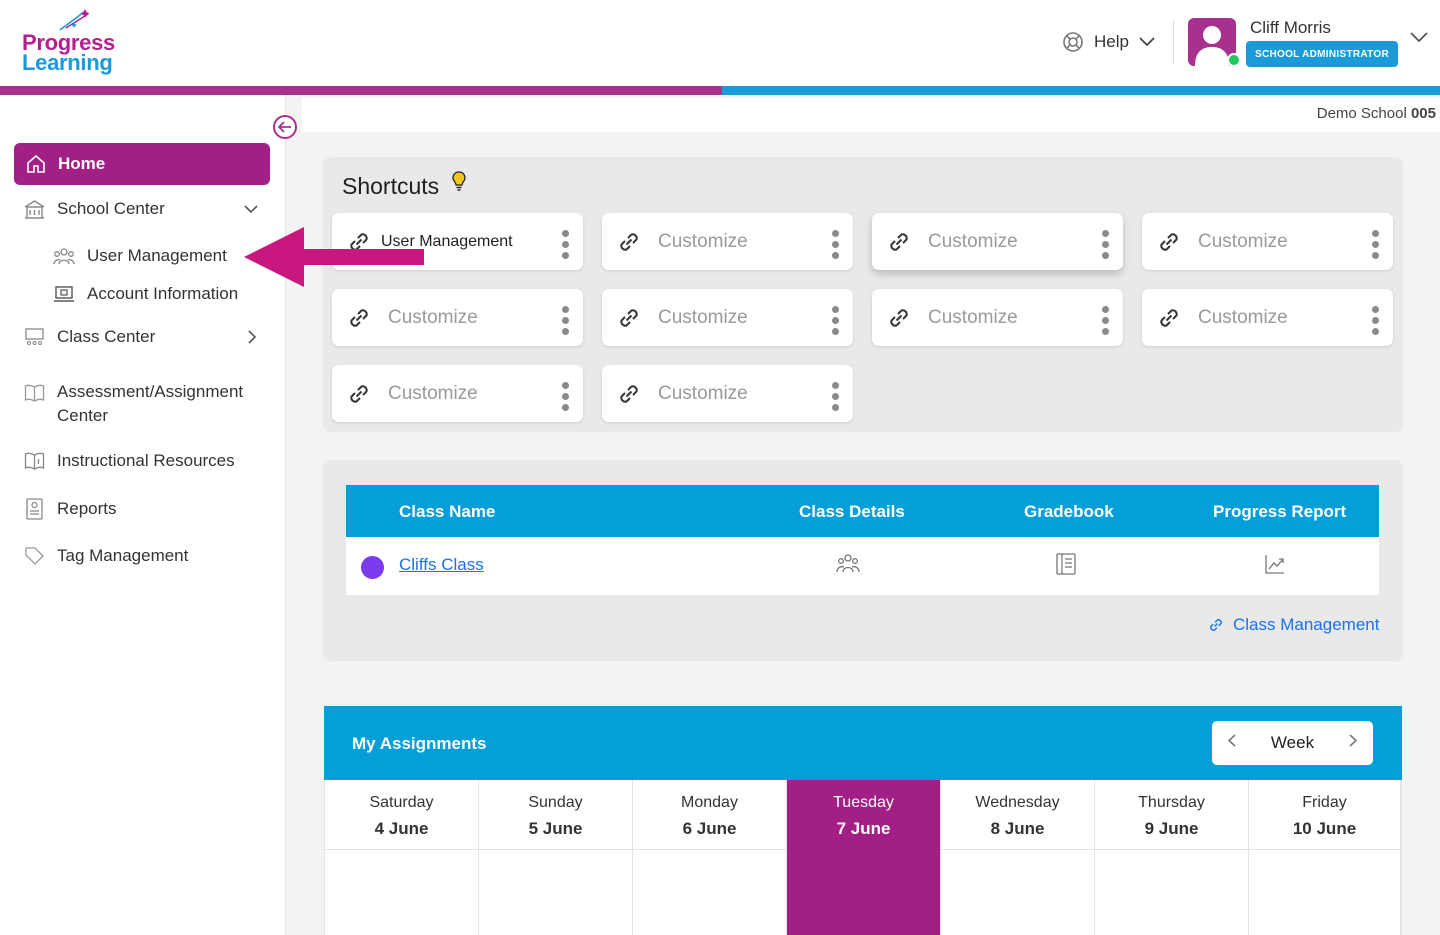 The width and height of the screenshot is (1440, 935). What do you see at coordinates (871, 115) in the screenshot?
I see `school-strip` at bounding box center [871, 115].